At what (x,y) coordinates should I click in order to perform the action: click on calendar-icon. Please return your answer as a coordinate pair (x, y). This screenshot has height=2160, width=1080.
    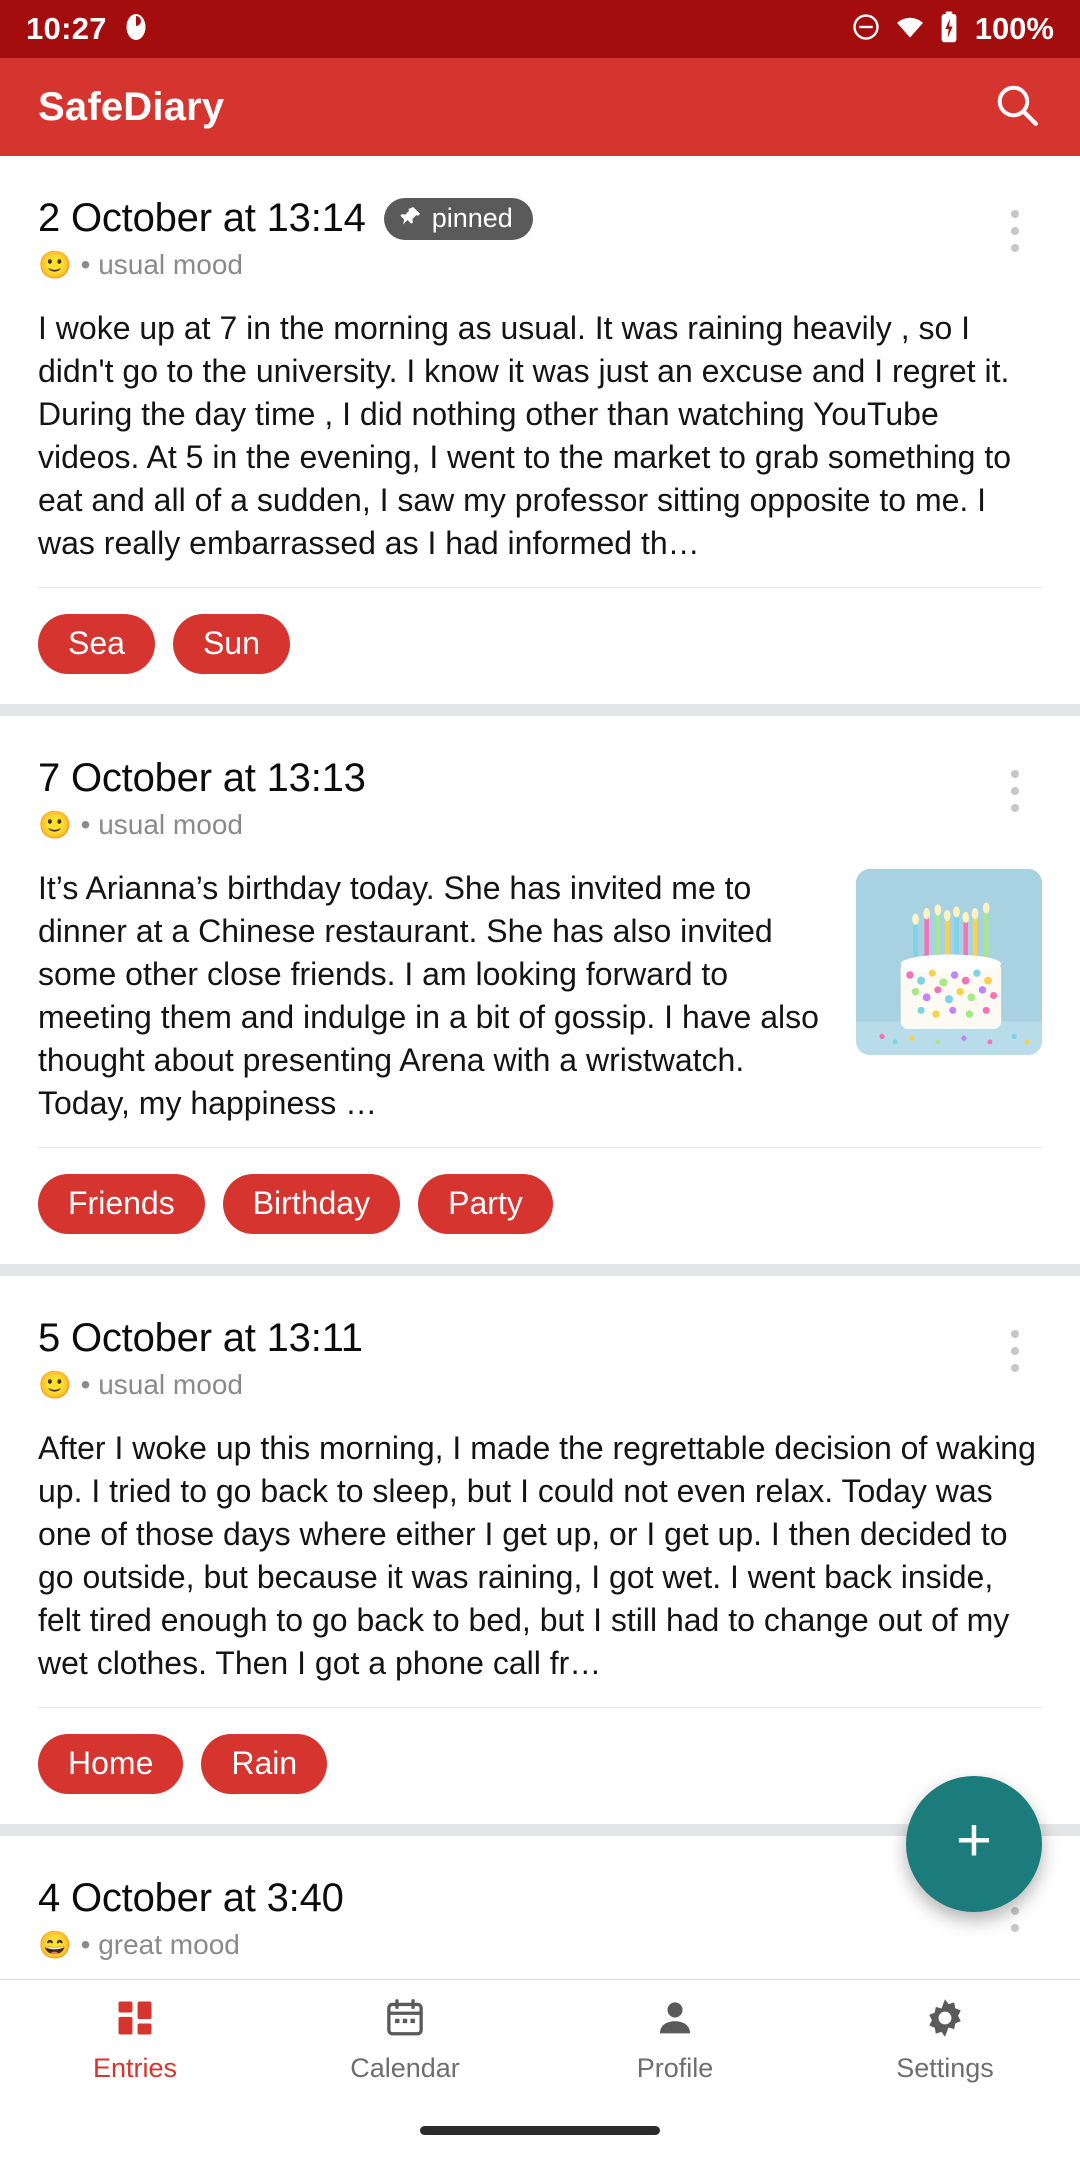
    Looking at the image, I should click on (405, 2020).